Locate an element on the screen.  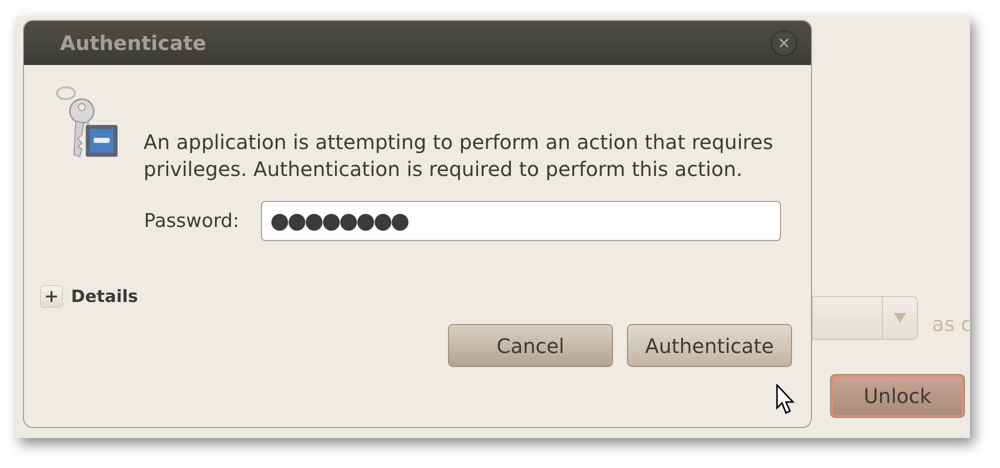
unlock-button: Unlock is located at coordinates (897, 396).